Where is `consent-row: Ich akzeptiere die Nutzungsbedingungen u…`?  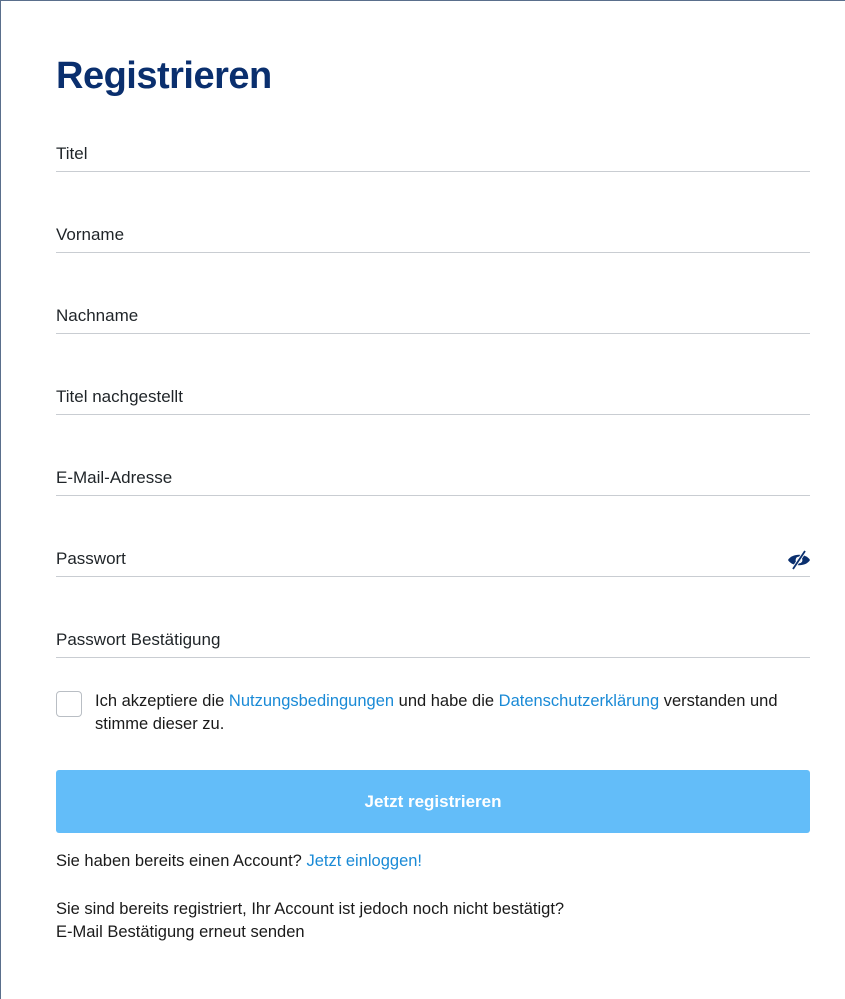
consent-row: Ich akzeptiere die Nutzungsbedingungen u… is located at coordinates (436, 713).